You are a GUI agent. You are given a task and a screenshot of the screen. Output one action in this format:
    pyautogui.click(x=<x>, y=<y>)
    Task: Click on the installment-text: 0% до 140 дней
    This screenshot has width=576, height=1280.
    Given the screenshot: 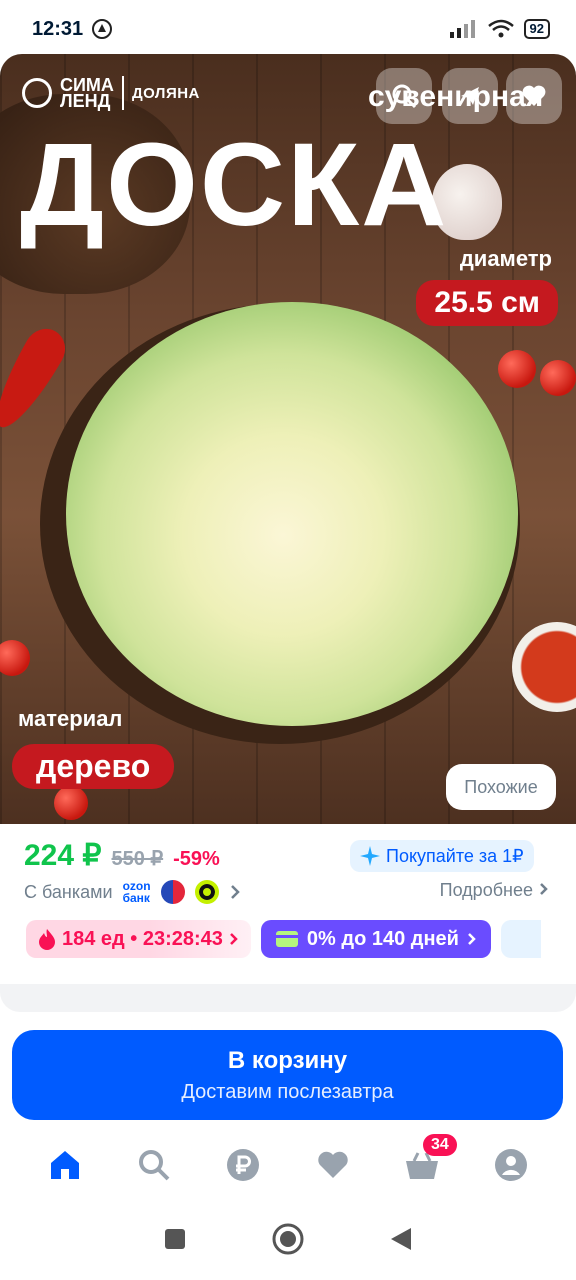 What is the action you would take?
    pyautogui.click(x=382, y=938)
    